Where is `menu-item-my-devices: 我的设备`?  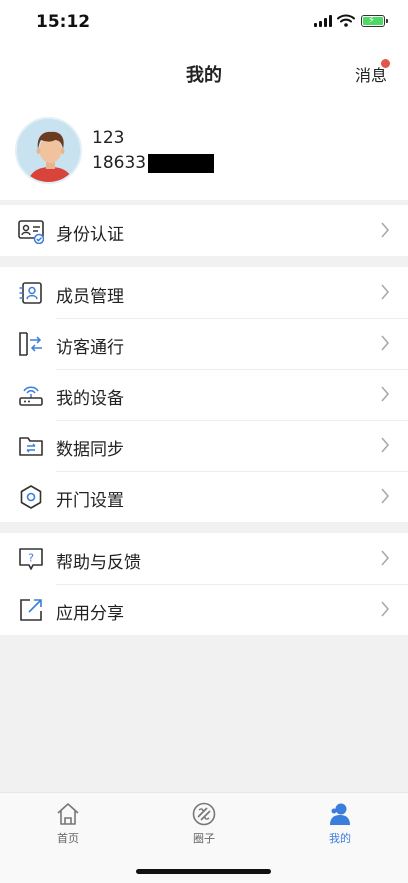 menu-item-my-devices: 我的设备 is located at coordinates (204, 394).